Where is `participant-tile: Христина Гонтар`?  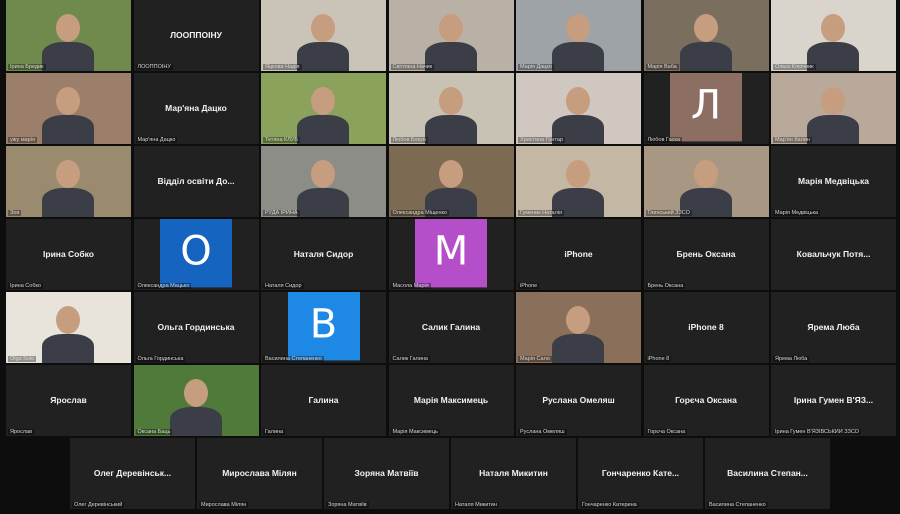 participant-tile: Христина Гонтар is located at coordinates (578, 108).